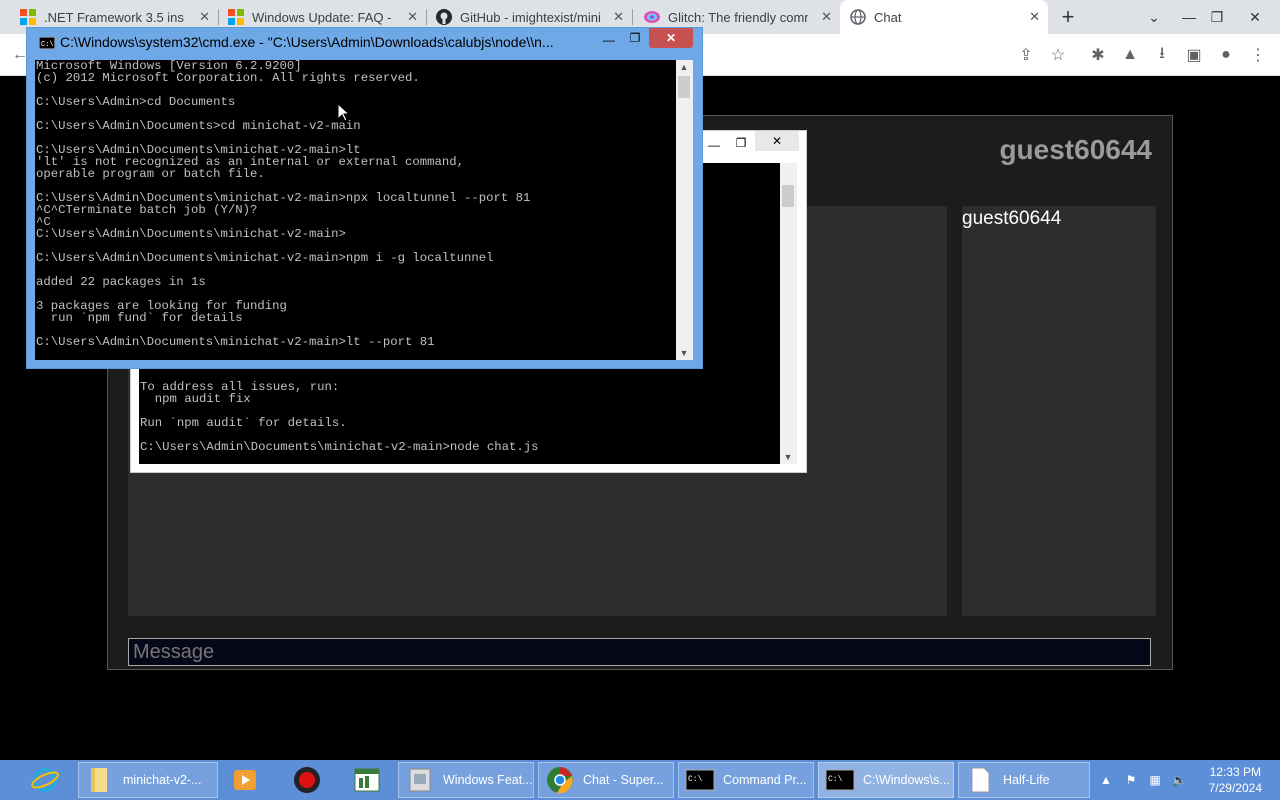 Image resolution: width=1280 pixels, height=800 pixels. I want to click on chevron-down-icon: ⌄, so click(1154, 17).